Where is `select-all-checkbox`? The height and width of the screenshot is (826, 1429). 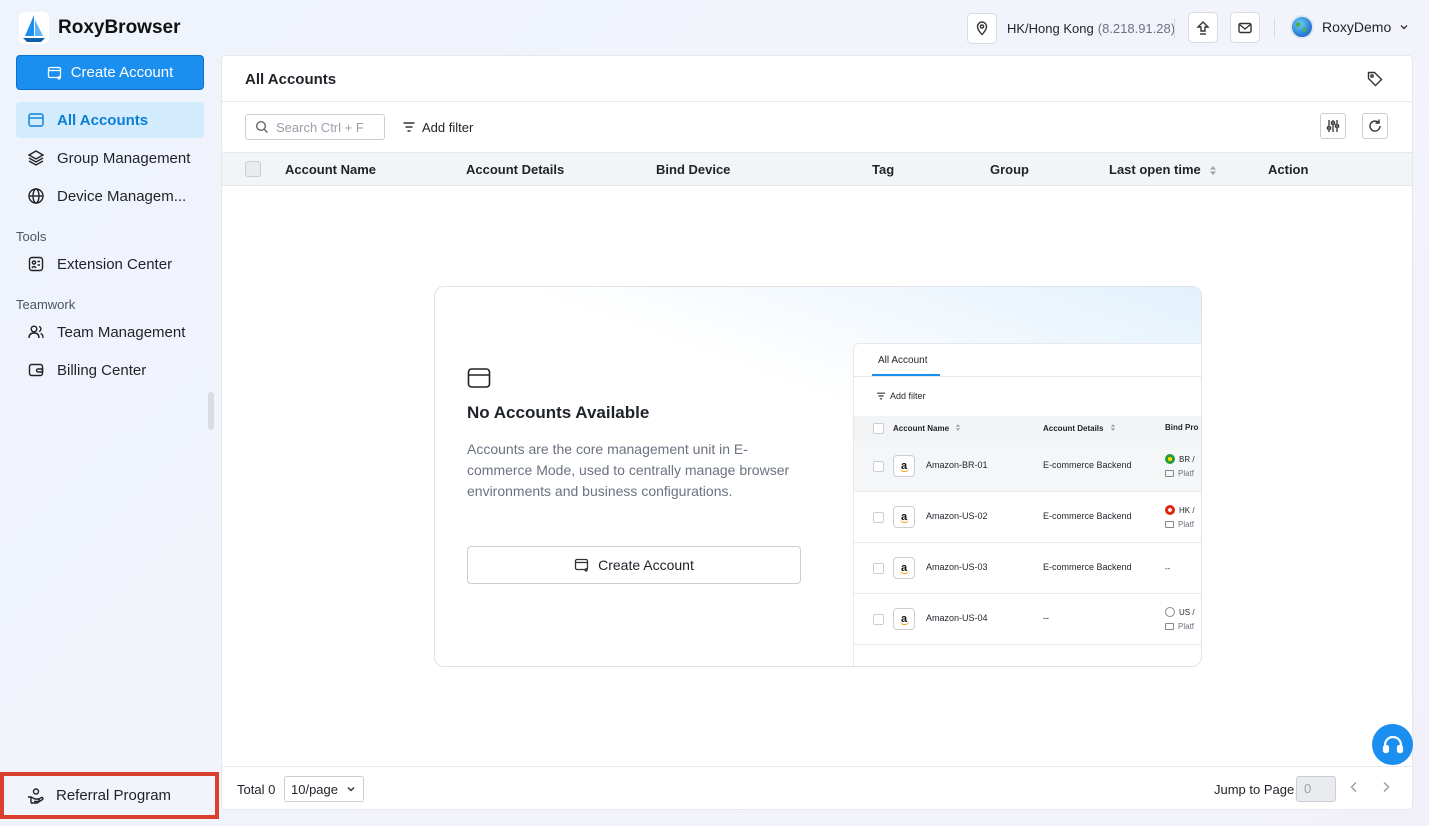 select-all-checkbox is located at coordinates (253, 169).